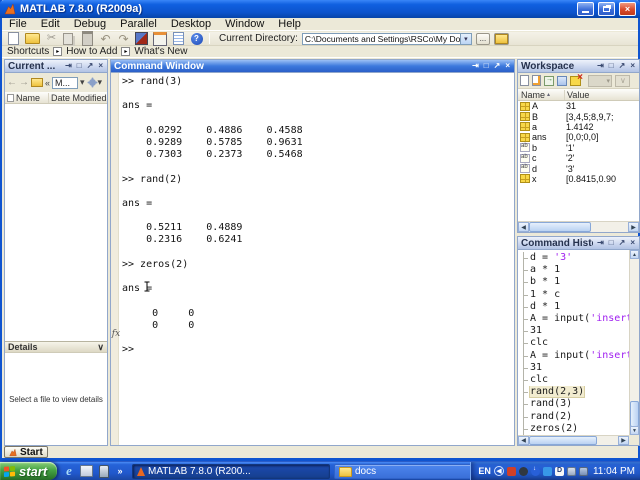  I want to click on history-item: rand(3), so click(573, 404).